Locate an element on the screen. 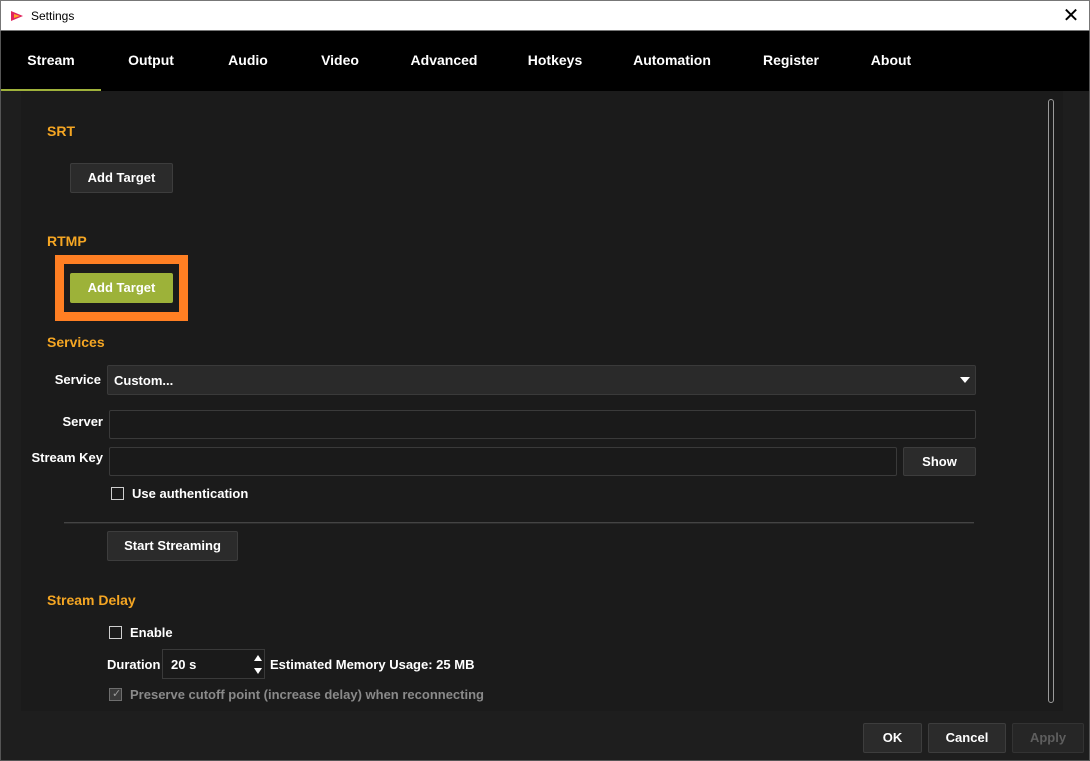  stream-key-label: Stream Key is located at coordinates (67, 457).